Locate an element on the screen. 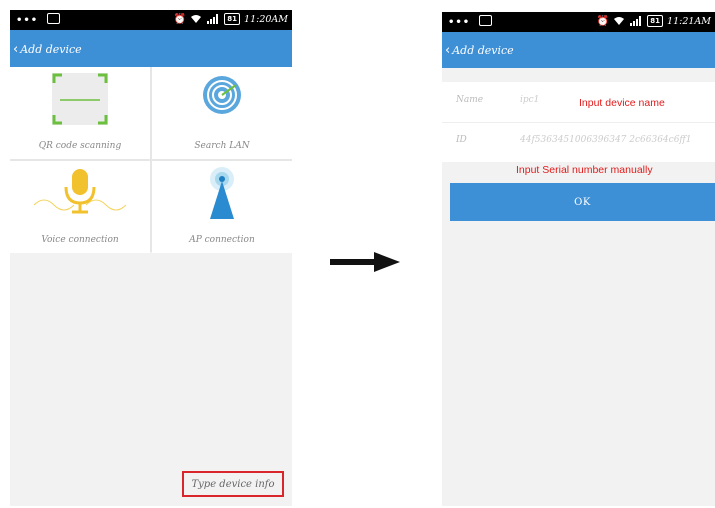  radar-icon is located at coordinates (222, 95).